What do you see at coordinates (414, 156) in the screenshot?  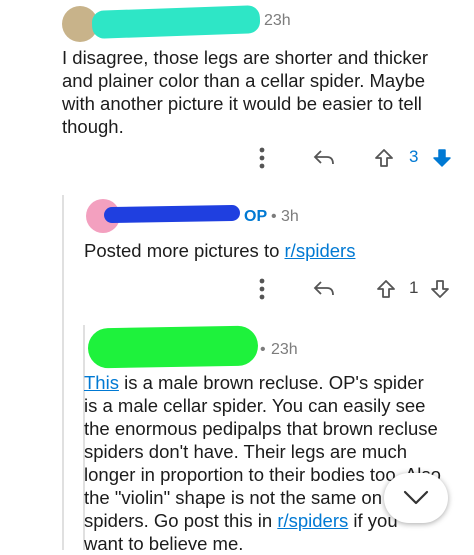 I see `vote-count: 3` at bounding box center [414, 156].